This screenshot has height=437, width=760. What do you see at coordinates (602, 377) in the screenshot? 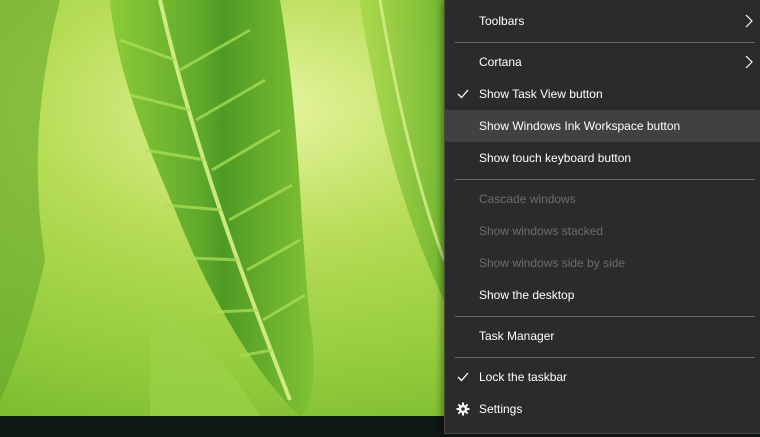
I see `menu-item-lock-the-taskbar: Lock the taskbar` at bounding box center [602, 377].